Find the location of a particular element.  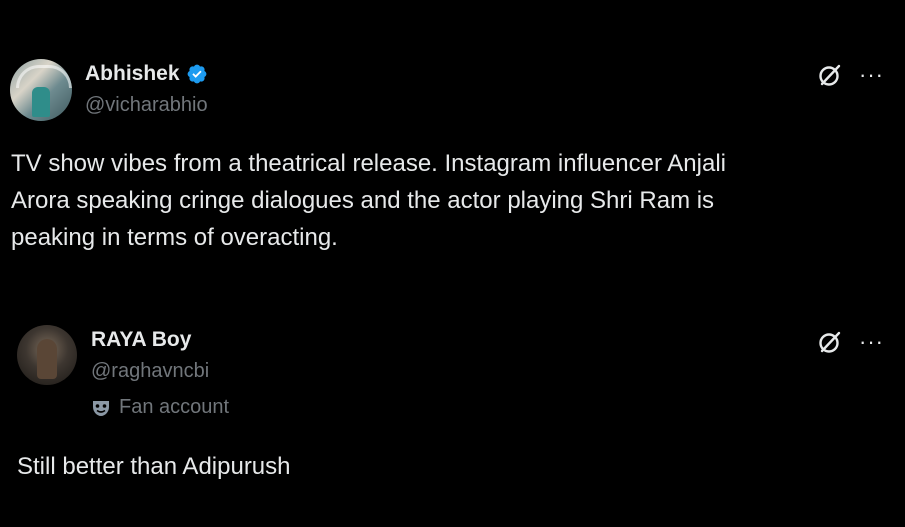

fan-account-label: Fan account is located at coordinates (160, 407).